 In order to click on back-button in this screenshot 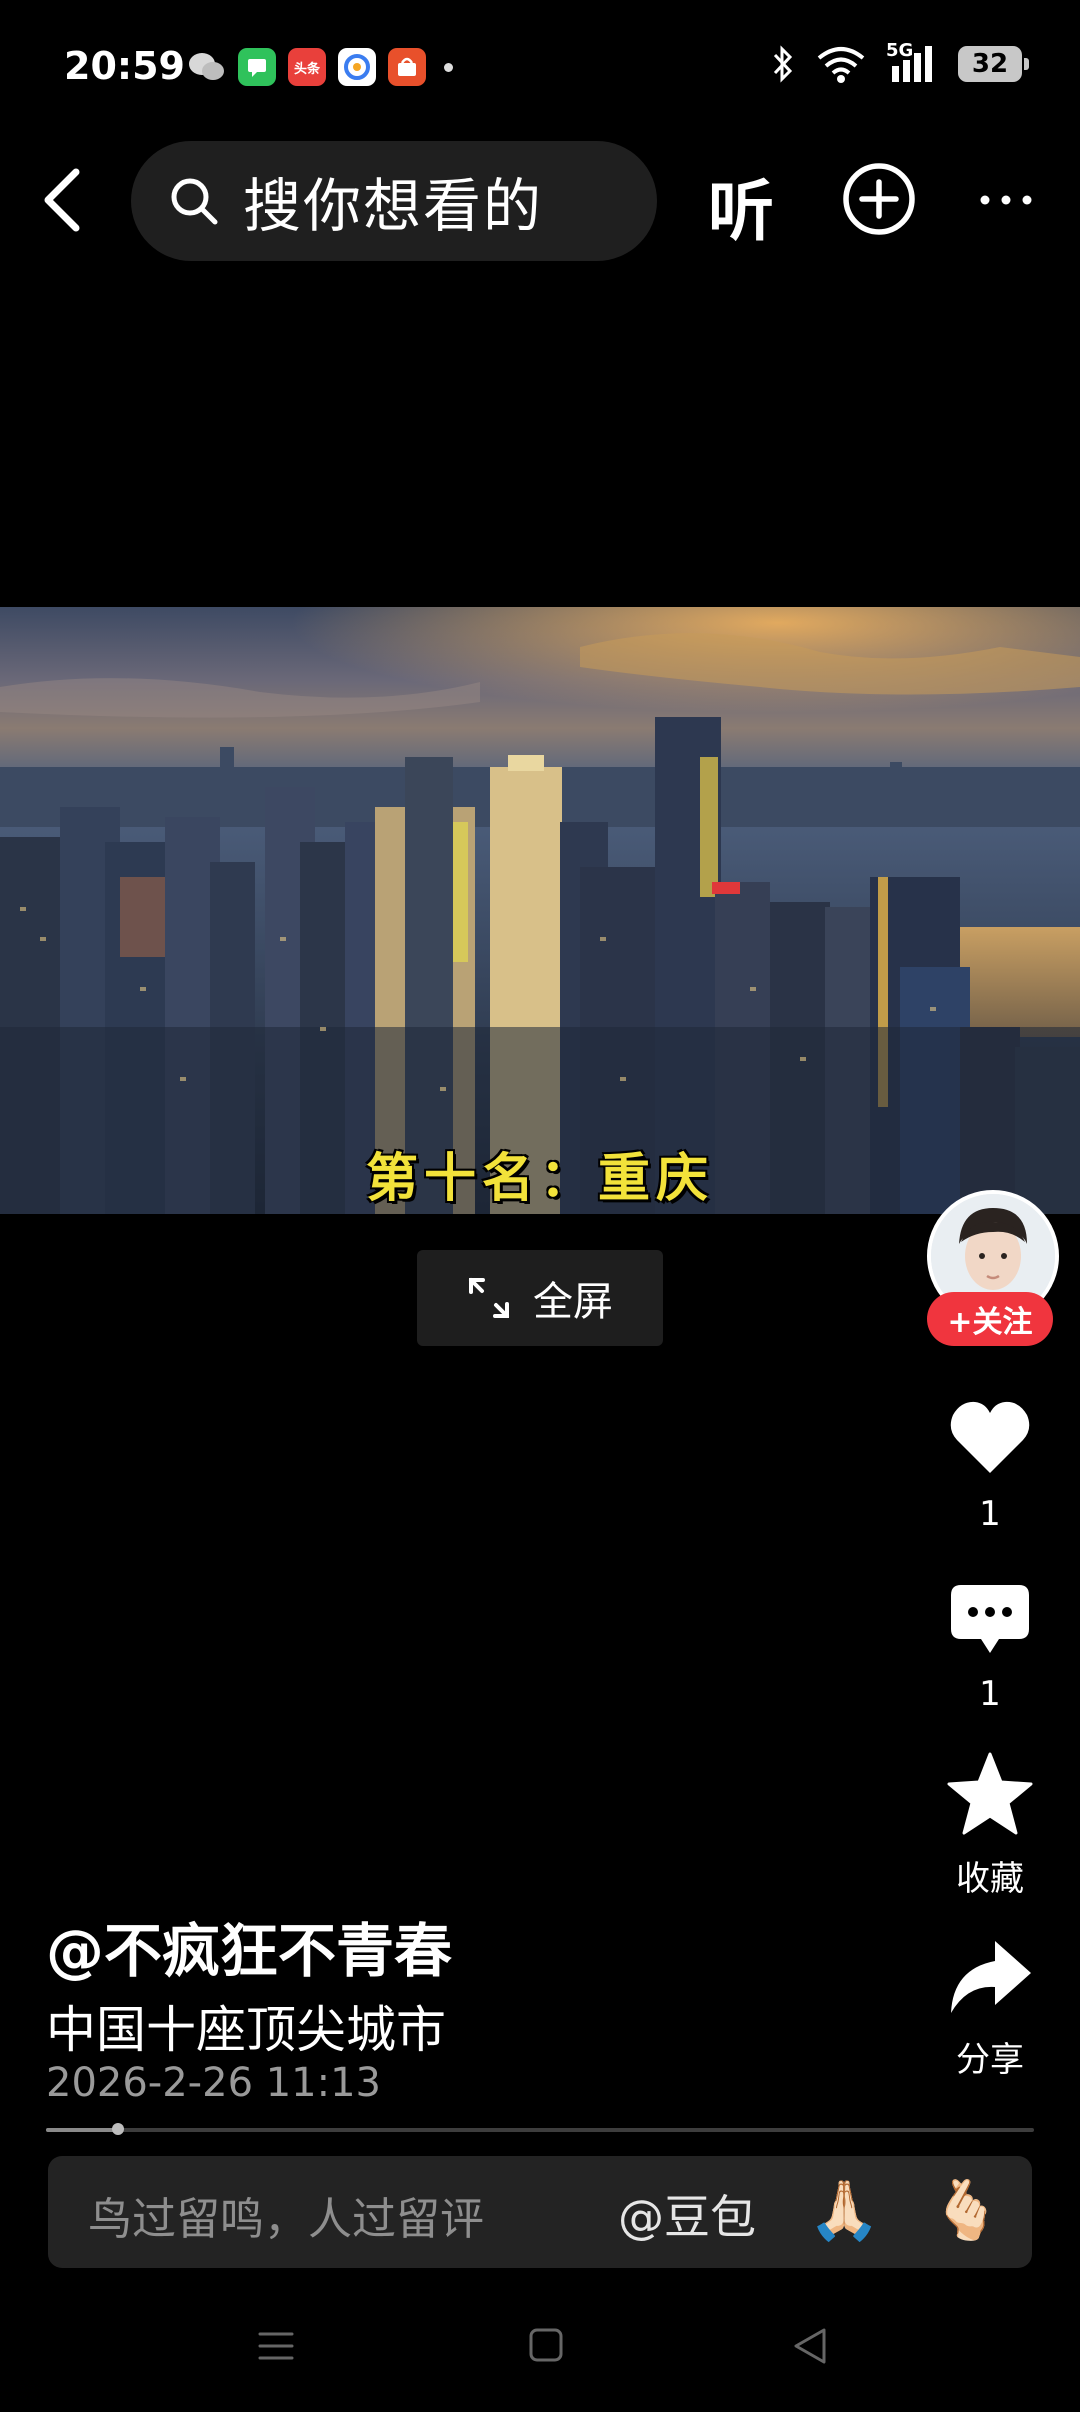, I will do `click(68, 200)`.